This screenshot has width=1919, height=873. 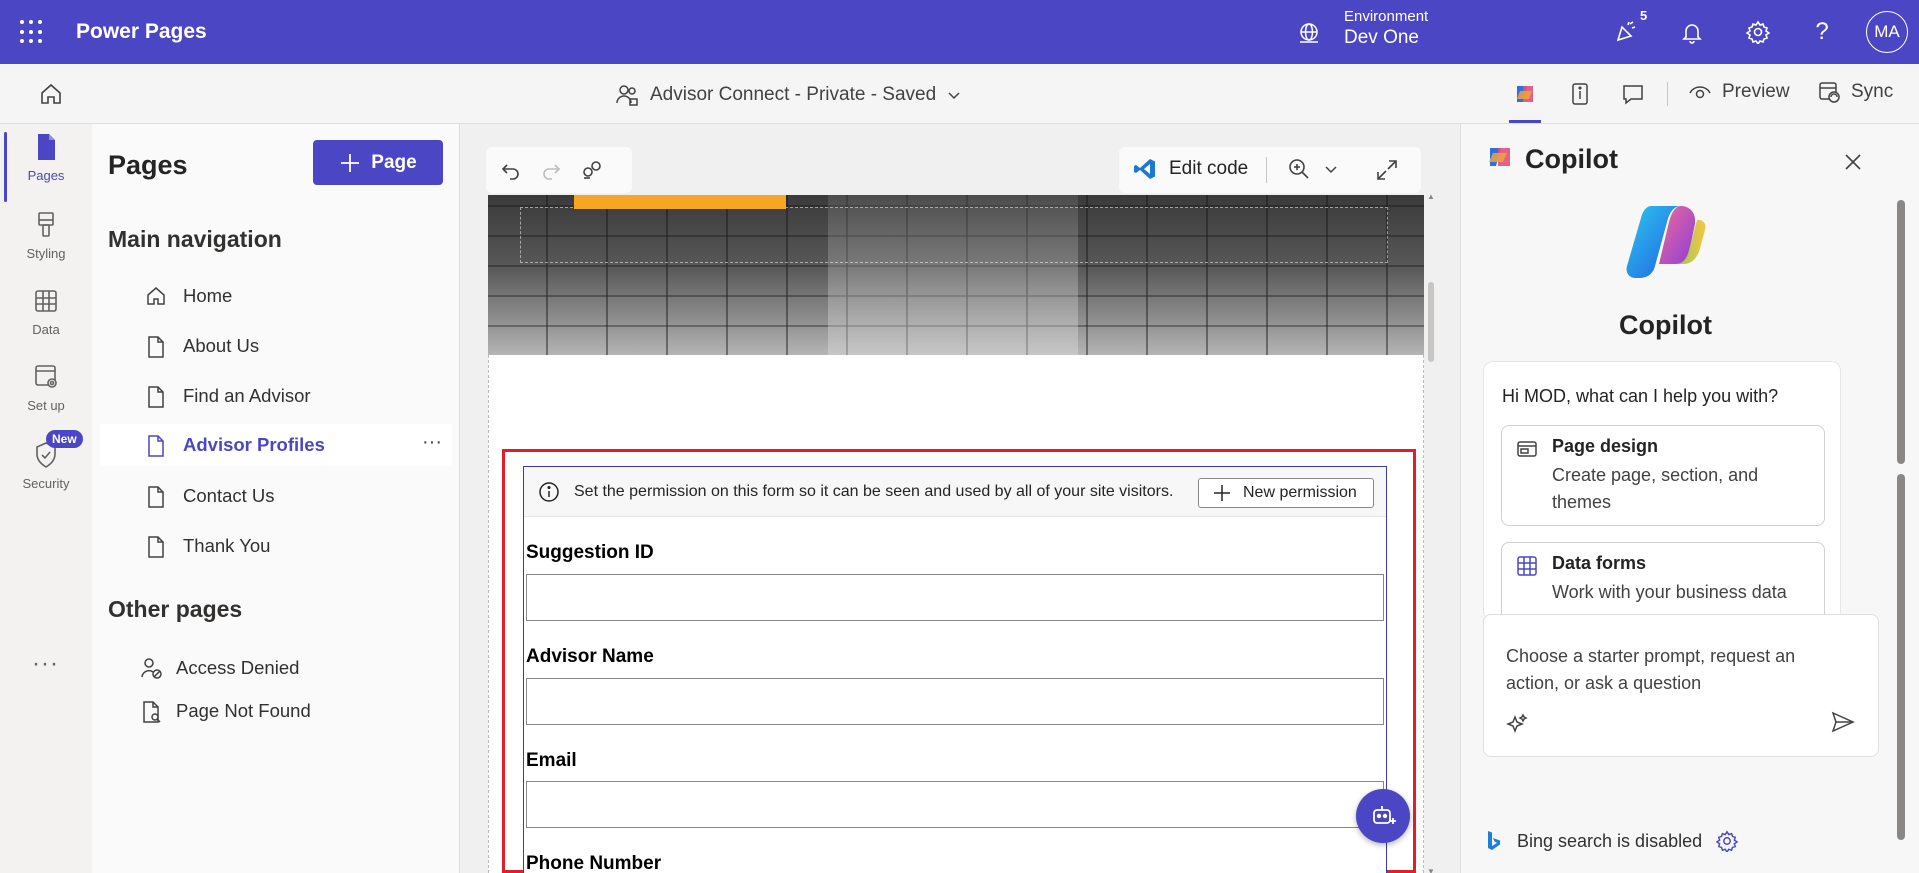 What do you see at coordinates (1644, 15) in the screenshot?
I see `notification-count: 5` at bounding box center [1644, 15].